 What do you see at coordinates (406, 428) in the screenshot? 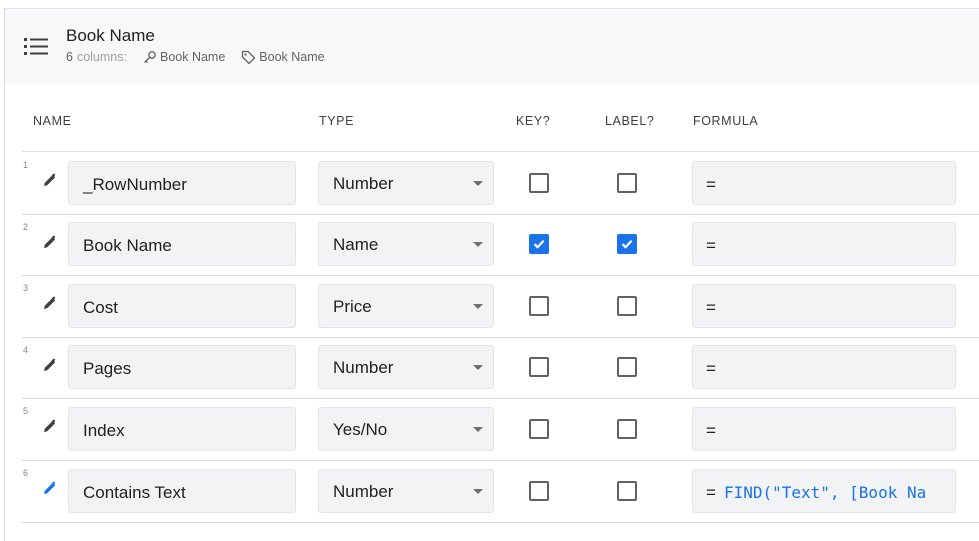
I see `column-type-select: Yes/No` at bounding box center [406, 428].